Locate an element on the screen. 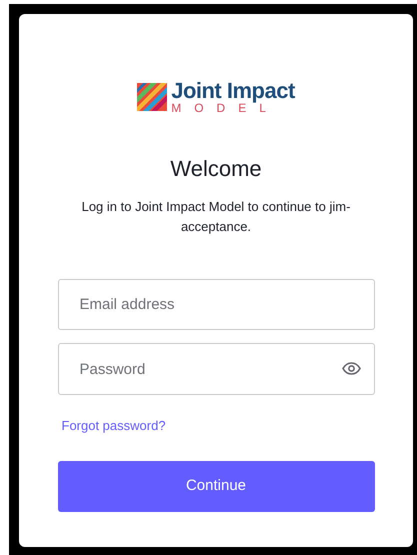  logo-icon is located at coordinates (152, 97).